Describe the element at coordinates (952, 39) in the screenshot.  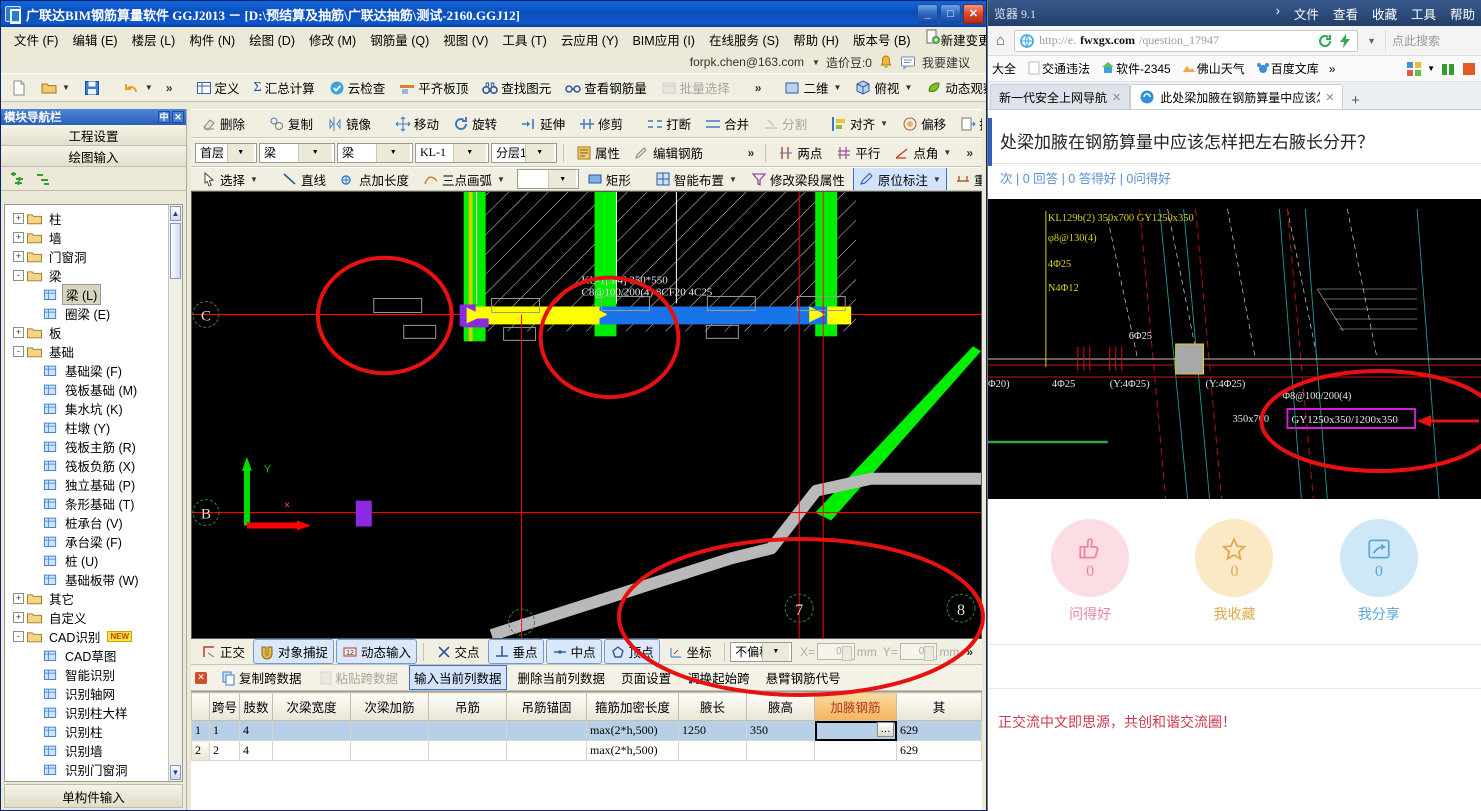
I see `new-change-button: 新建变更▼` at that location.